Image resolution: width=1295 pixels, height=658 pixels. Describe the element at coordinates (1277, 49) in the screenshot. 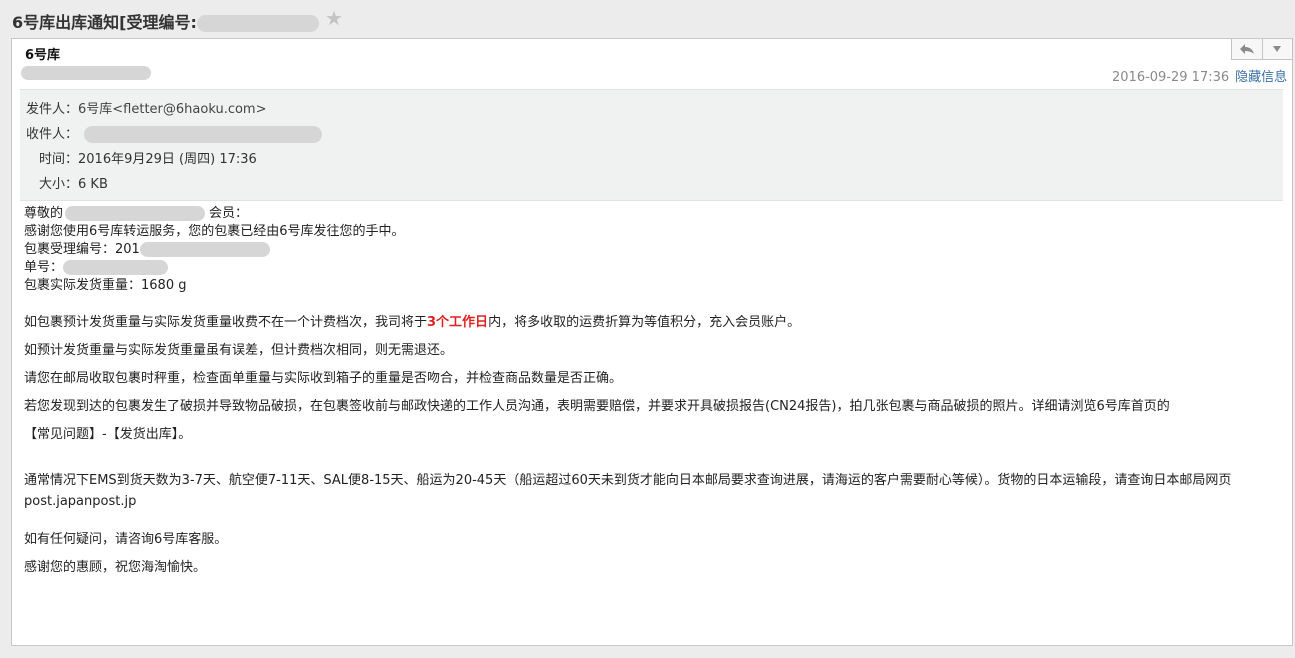

I see `chevron-down-icon` at that location.